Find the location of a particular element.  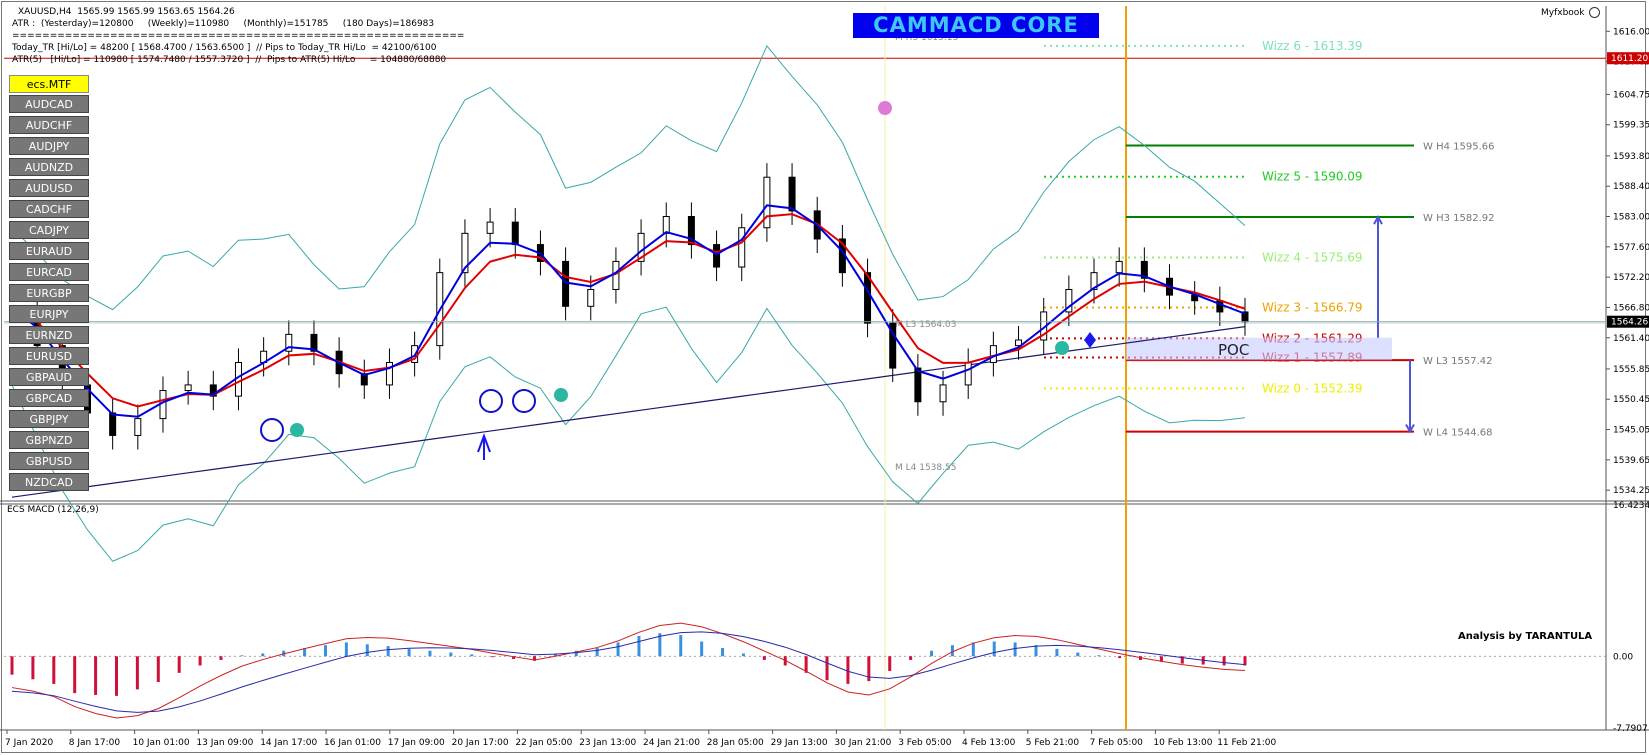

symbol-button: EURCAD is located at coordinates (49, 272).